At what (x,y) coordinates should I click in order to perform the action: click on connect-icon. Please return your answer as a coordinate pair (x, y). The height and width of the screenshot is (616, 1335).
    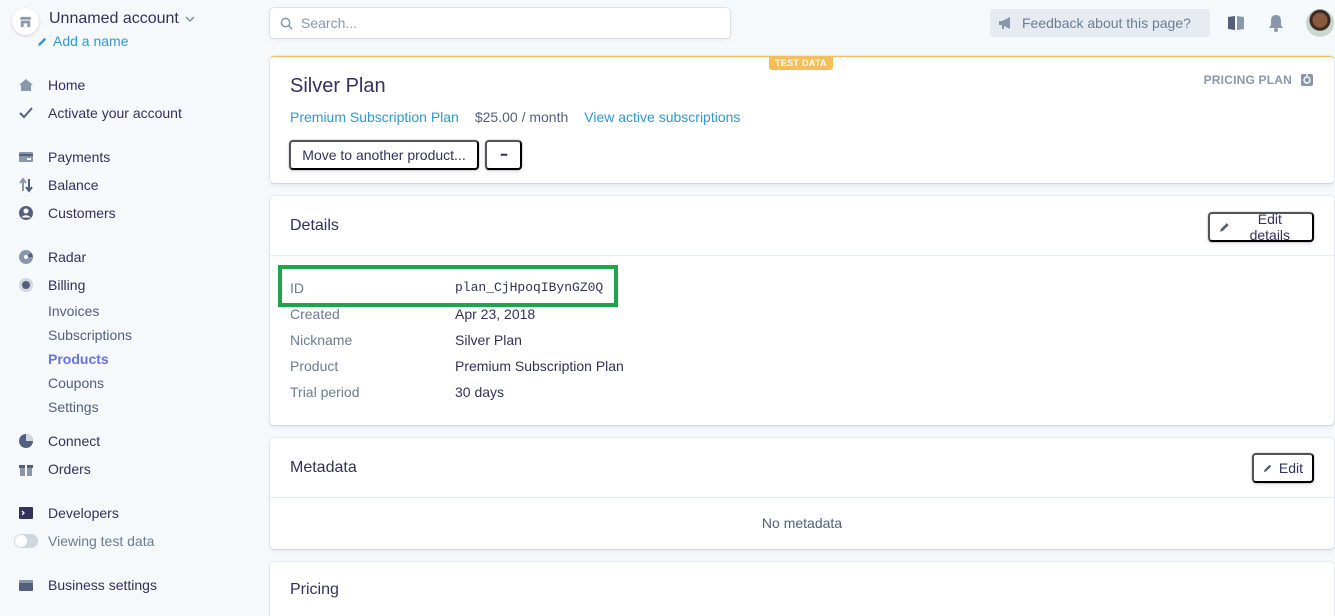
    Looking at the image, I should click on (26, 441).